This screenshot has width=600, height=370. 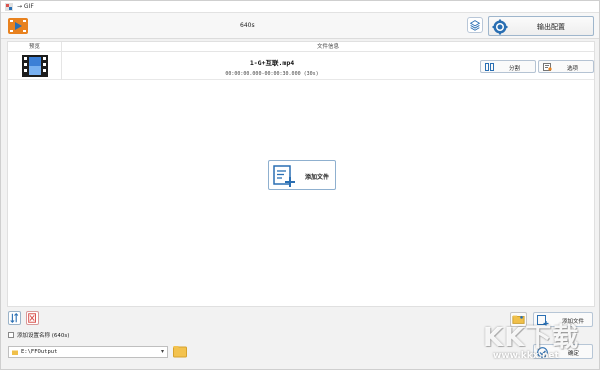 What do you see at coordinates (301, 47) in the screenshot?
I see `table-header: 预览 文件信息` at bounding box center [301, 47].